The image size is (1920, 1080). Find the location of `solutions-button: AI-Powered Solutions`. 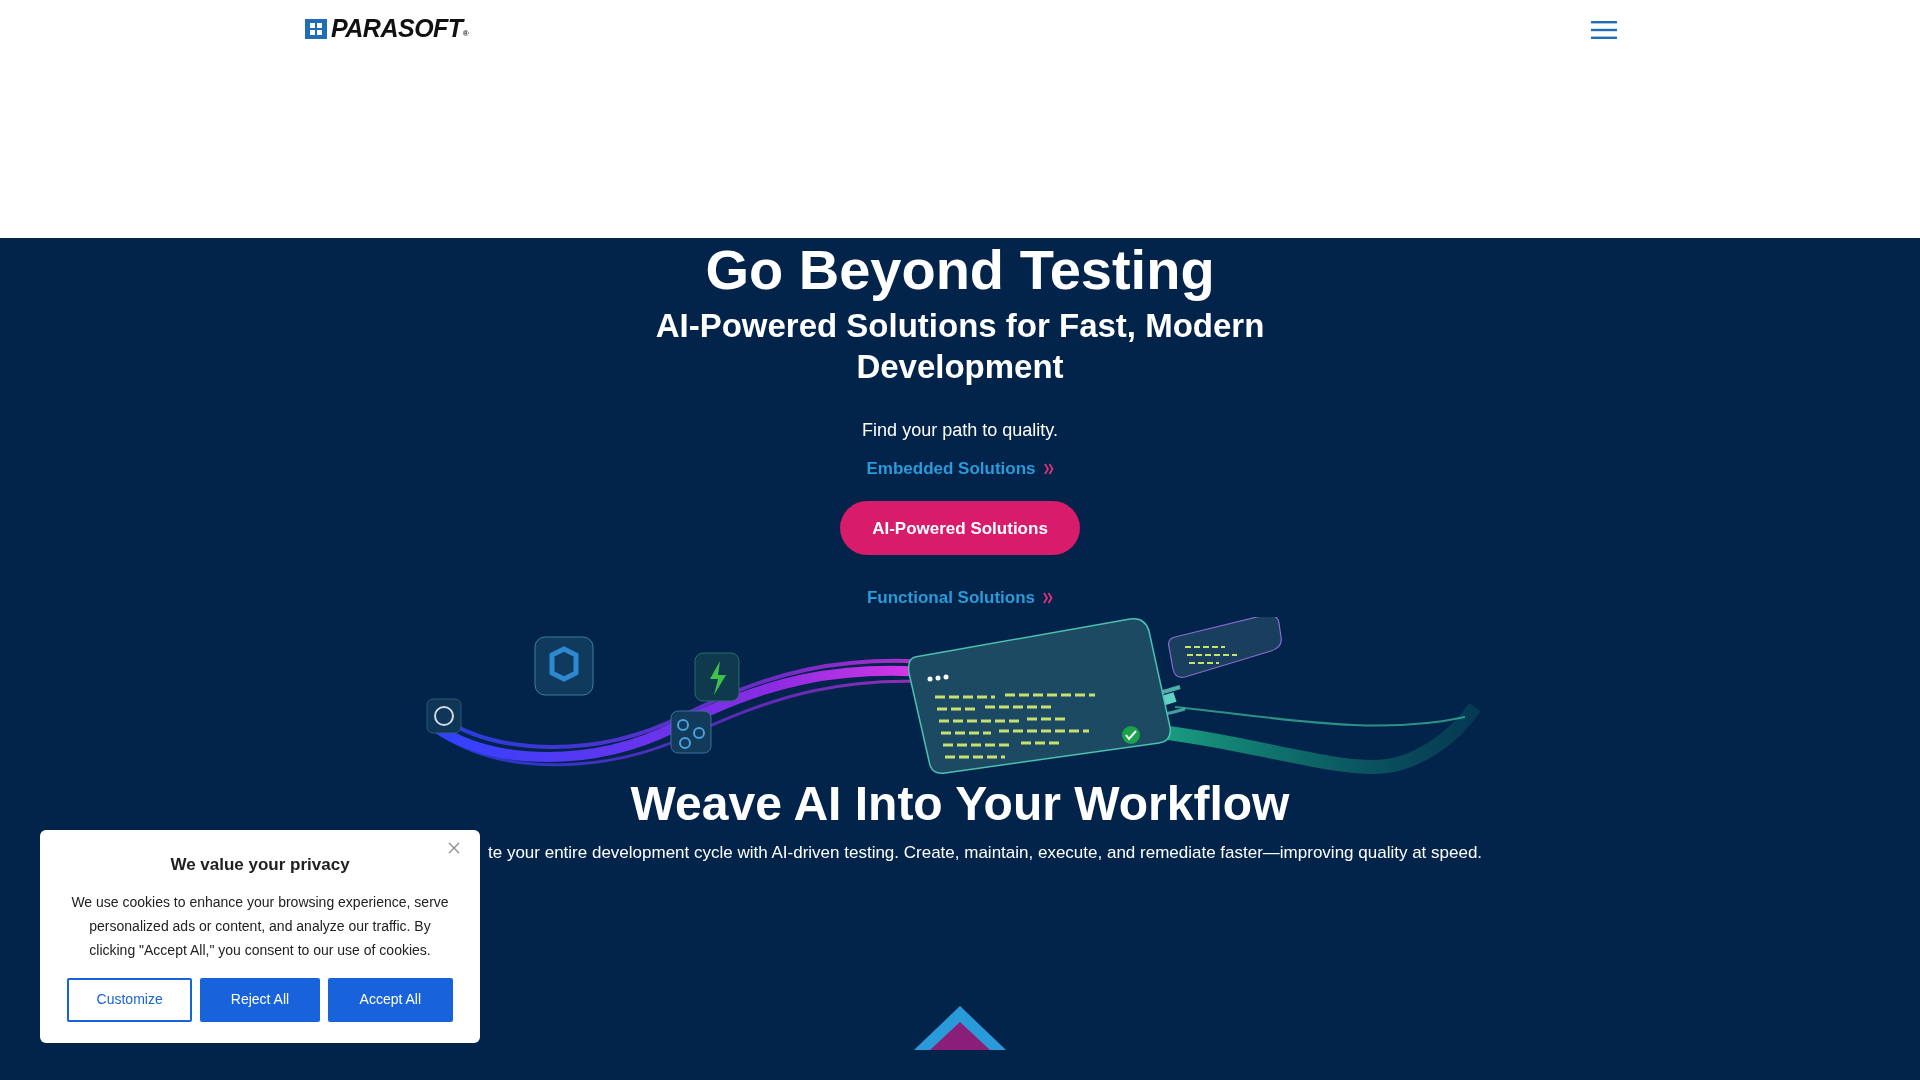

solutions-button: AI-Powered Solutions is located at coordinates (960, 528).